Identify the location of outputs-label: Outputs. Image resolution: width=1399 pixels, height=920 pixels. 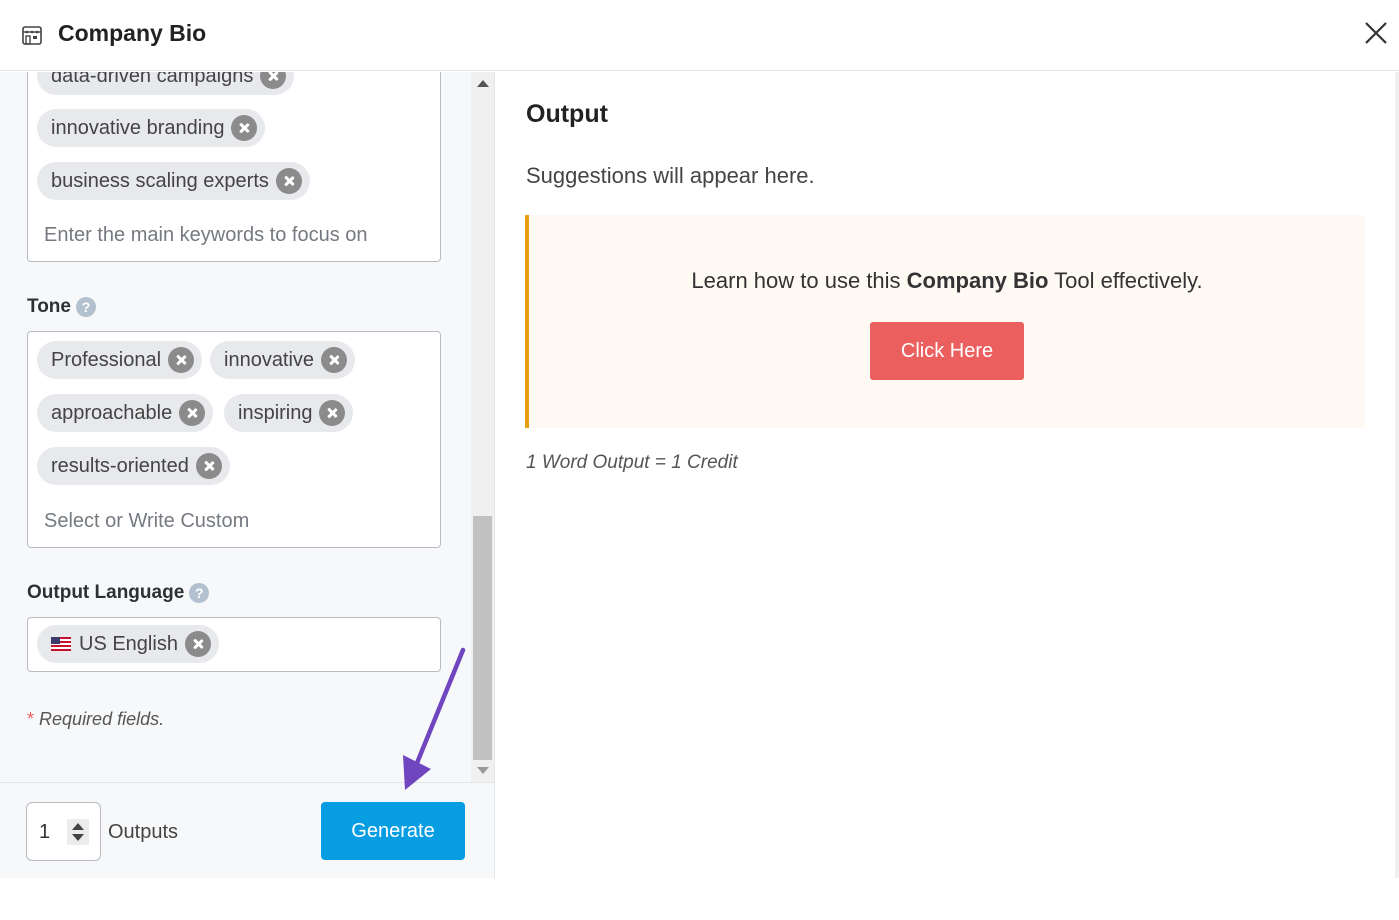
(143, 832).